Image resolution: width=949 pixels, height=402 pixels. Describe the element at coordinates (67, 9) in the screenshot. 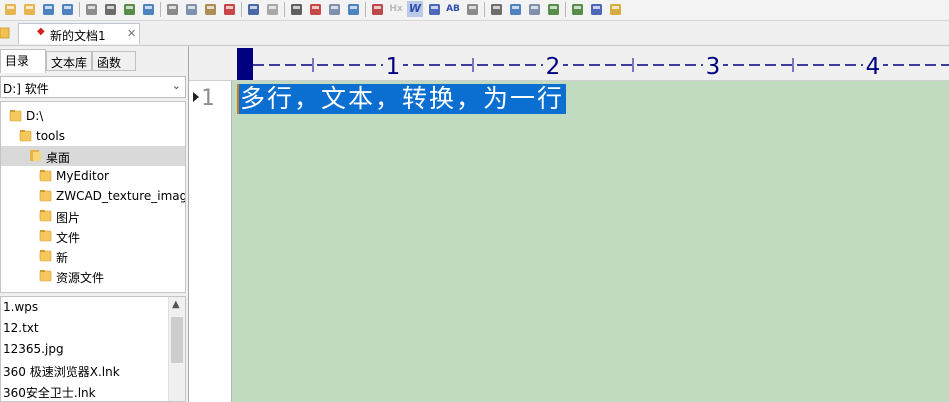

I see `save-all-icon` at that location.